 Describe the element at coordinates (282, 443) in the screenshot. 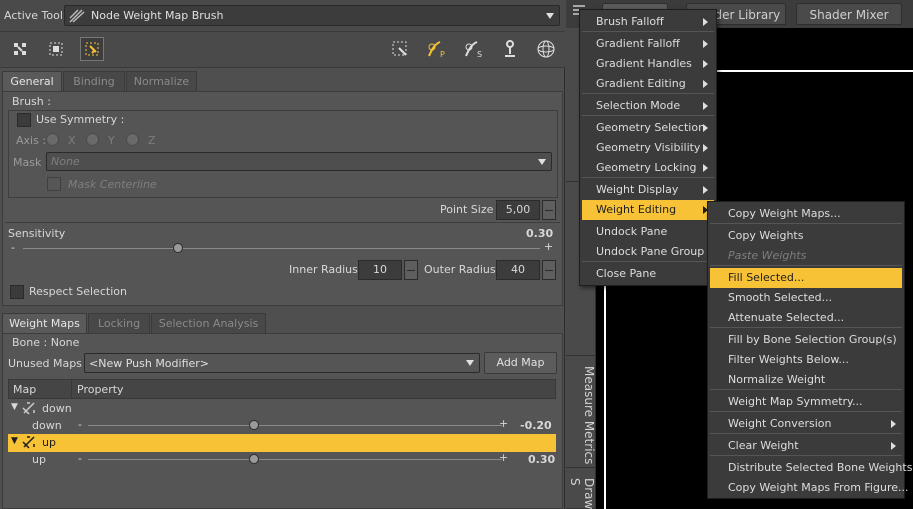

I see `table-row: ▼ up` at that location.